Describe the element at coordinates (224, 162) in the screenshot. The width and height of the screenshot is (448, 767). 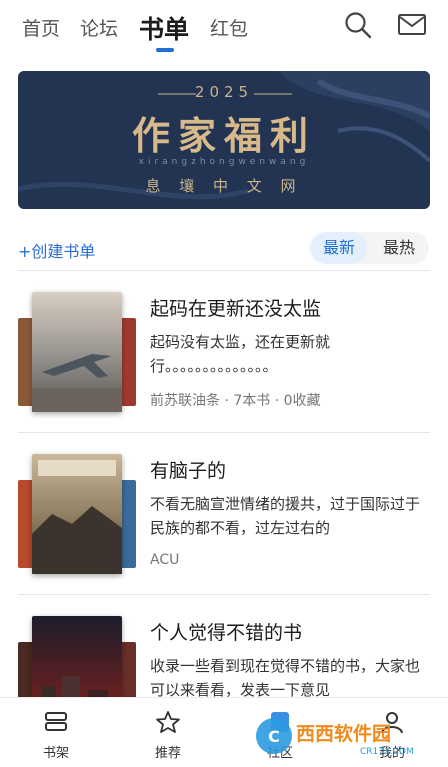
I see `banner-pinyin: xirangzhongwenwang` at that location.